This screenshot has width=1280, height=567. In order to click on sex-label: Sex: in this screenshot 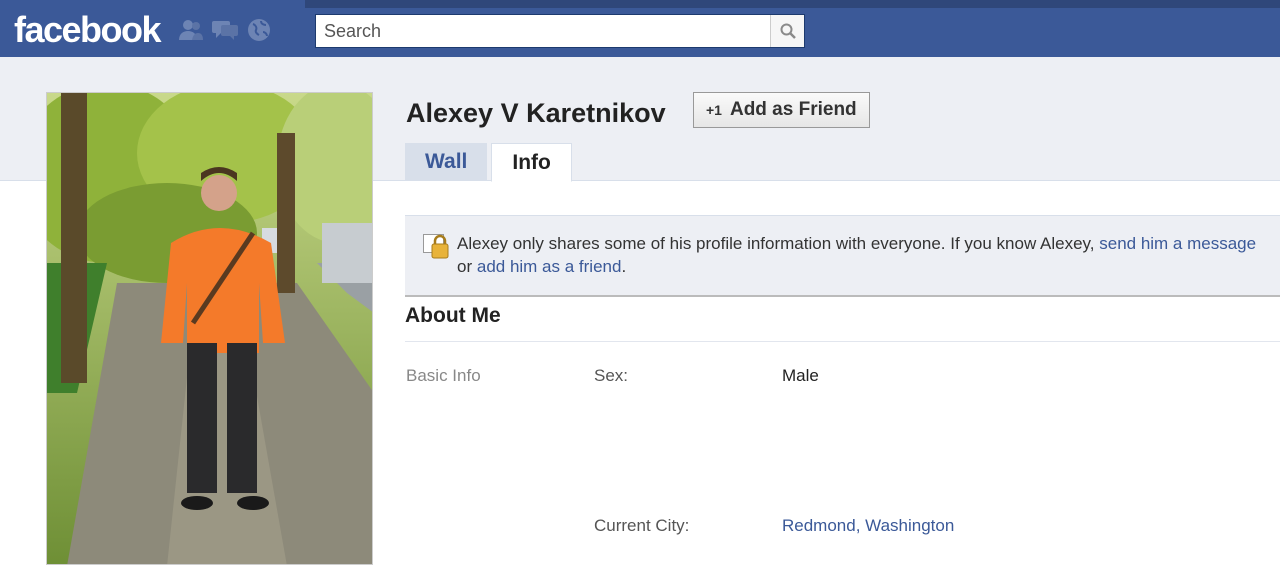, I will do `click(611, 375)`.